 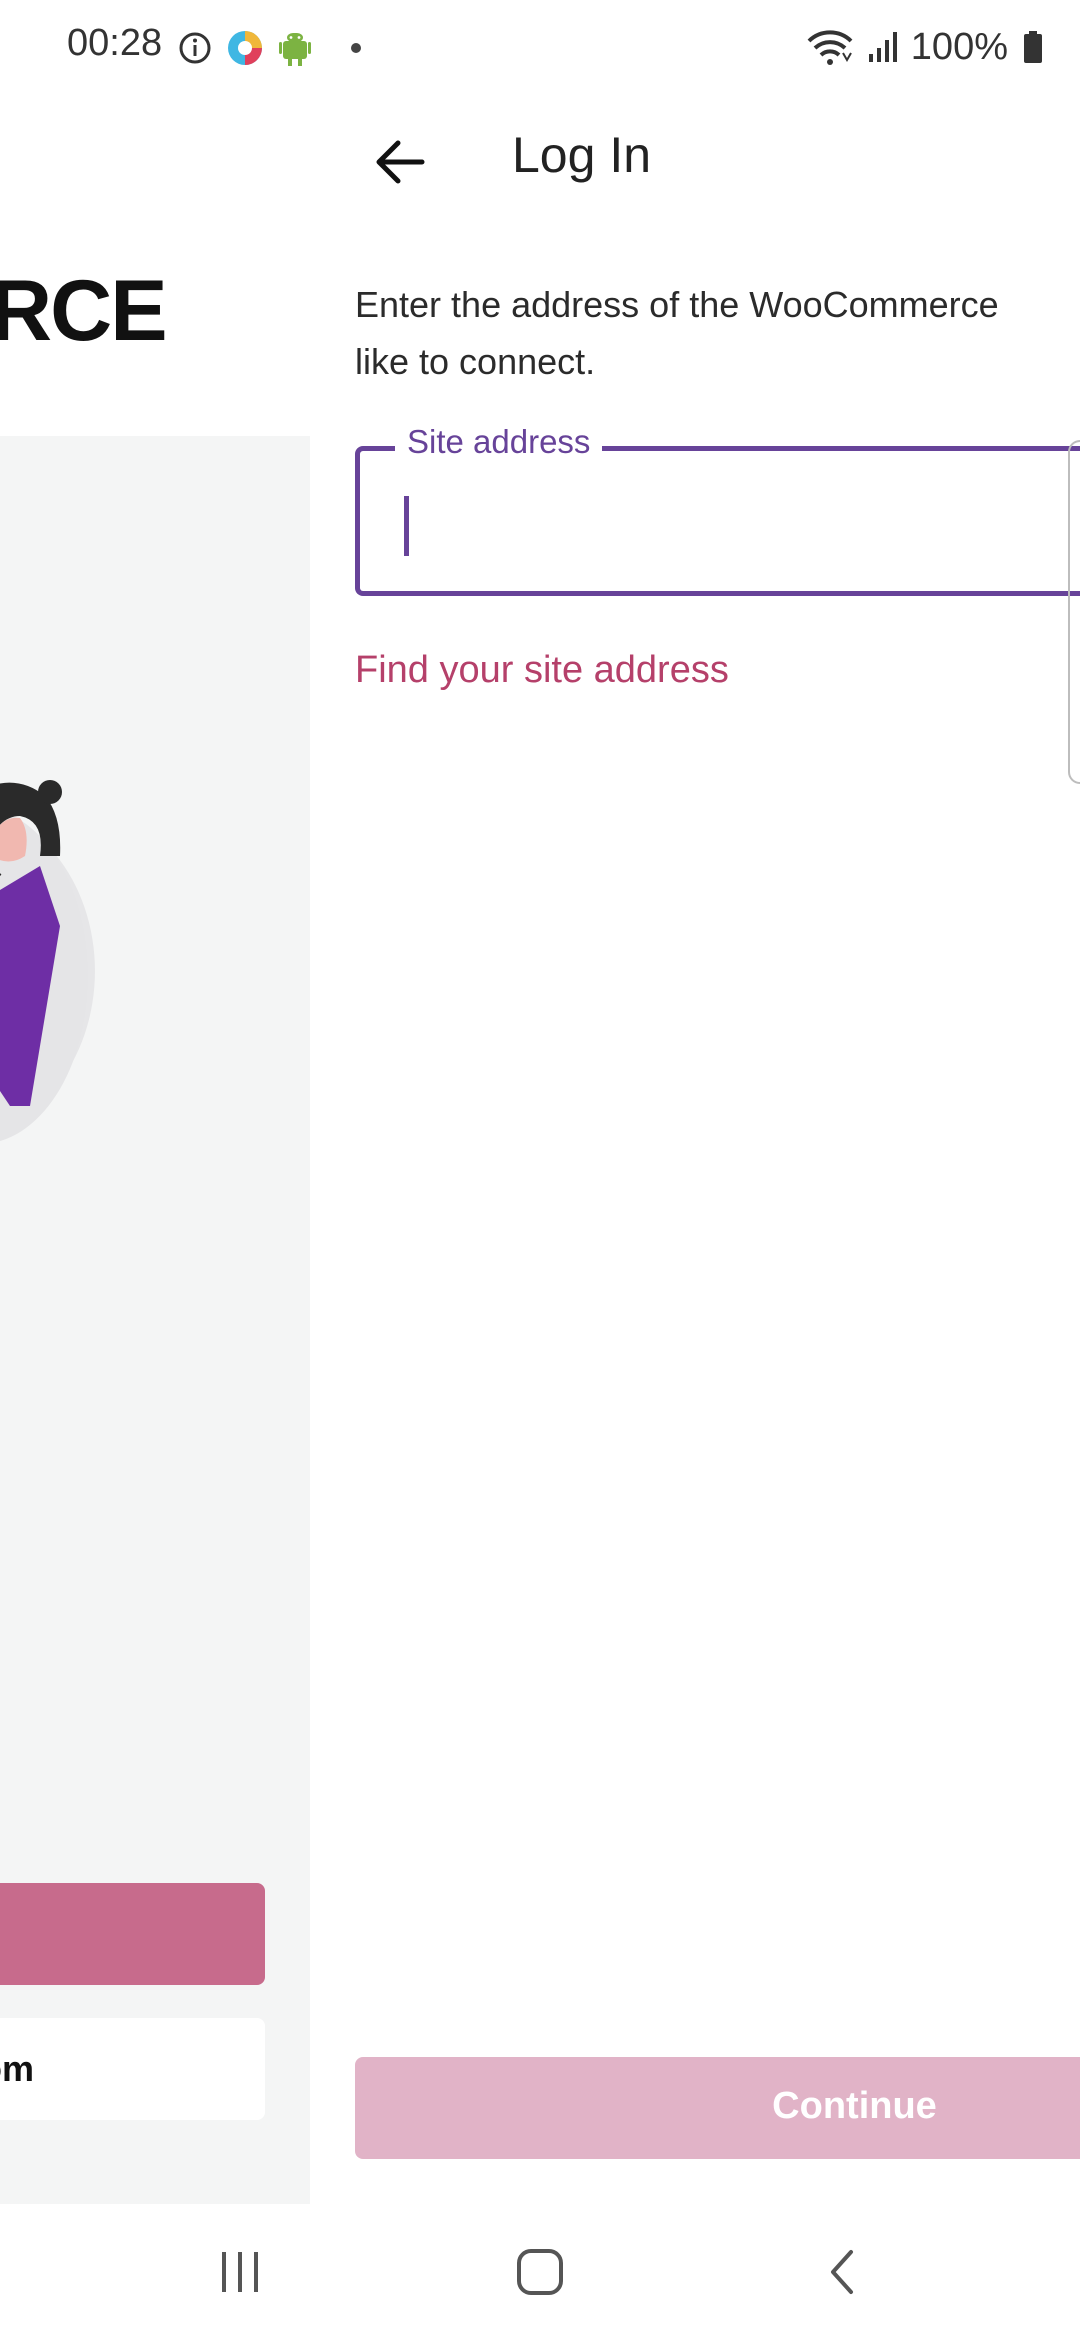 I want to click on home-icon, so click(x=540, y=2272).